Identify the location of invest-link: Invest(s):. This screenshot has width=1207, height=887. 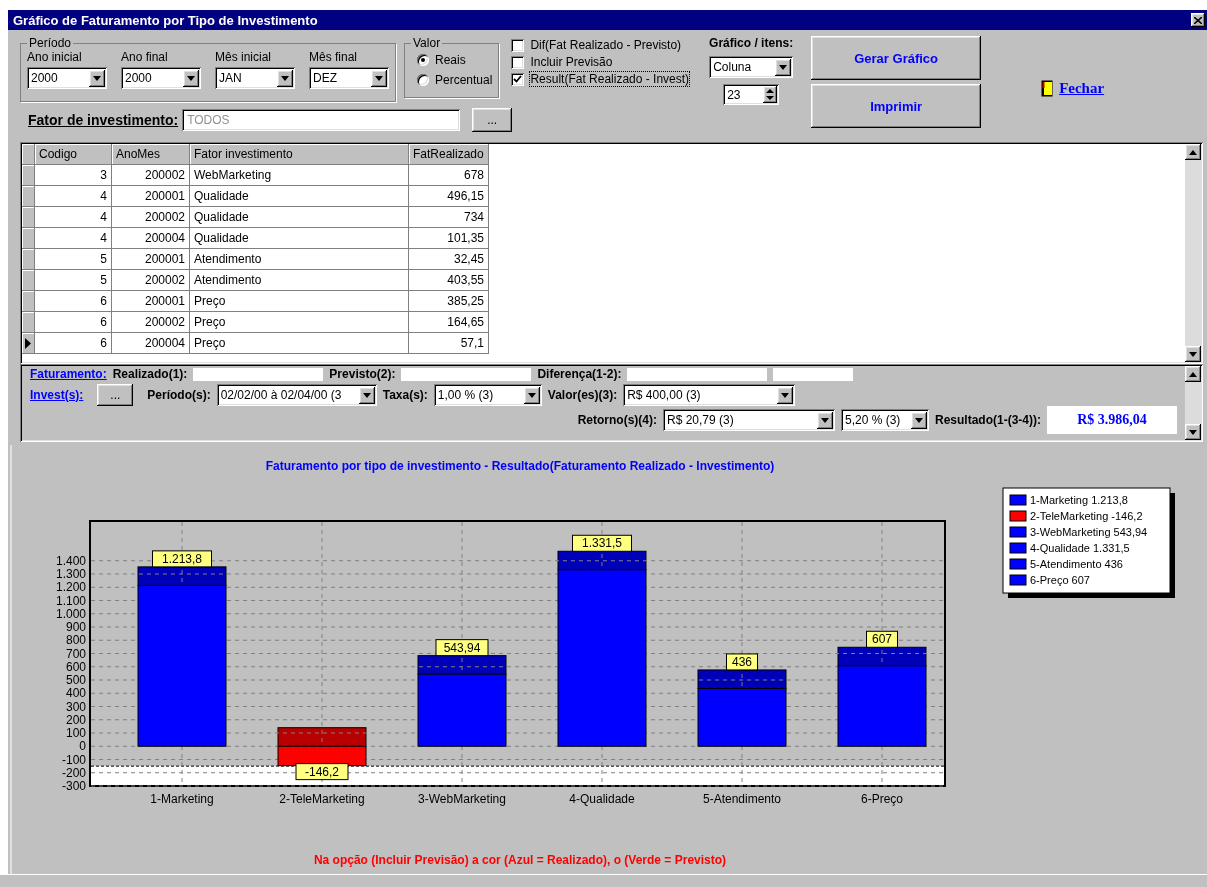
(57, 395).